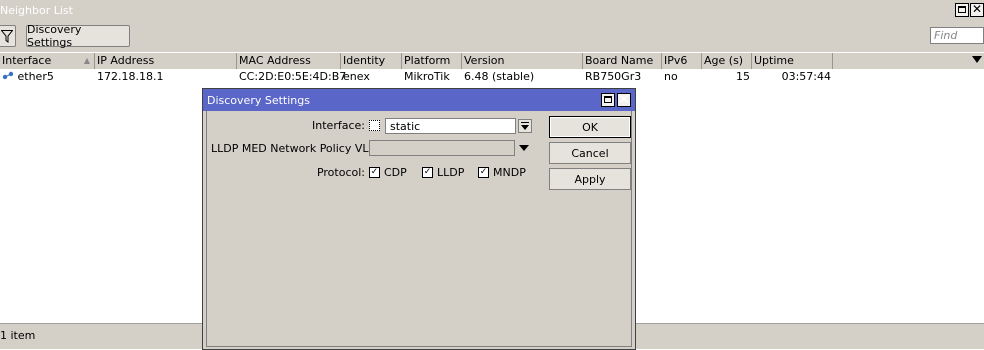 The width and height of the screenshot is (984, 350). Describe the element at coordinates (676, 60) in the screenshot. I see `column-ipv6-label: IPv6` at that location.